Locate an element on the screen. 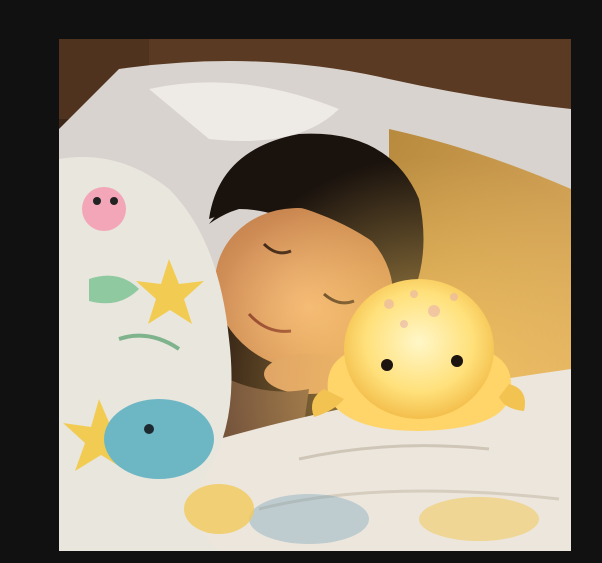  blanket-whale is located at coordinates (159, 439).